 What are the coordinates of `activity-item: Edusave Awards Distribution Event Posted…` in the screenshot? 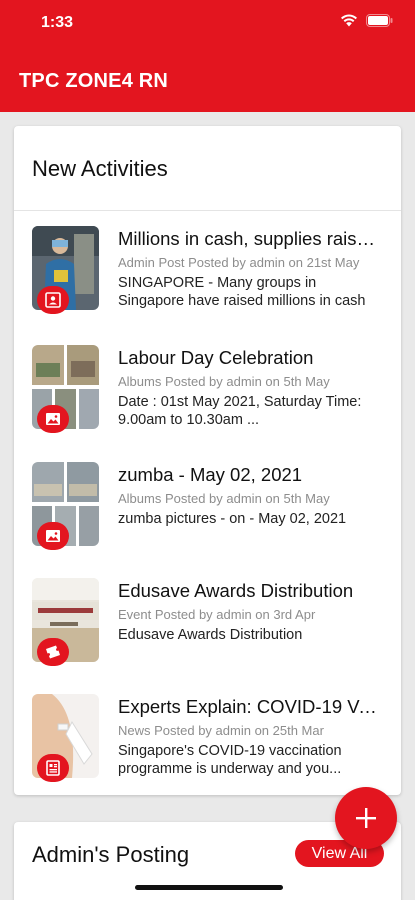 It's located at (207, 628).